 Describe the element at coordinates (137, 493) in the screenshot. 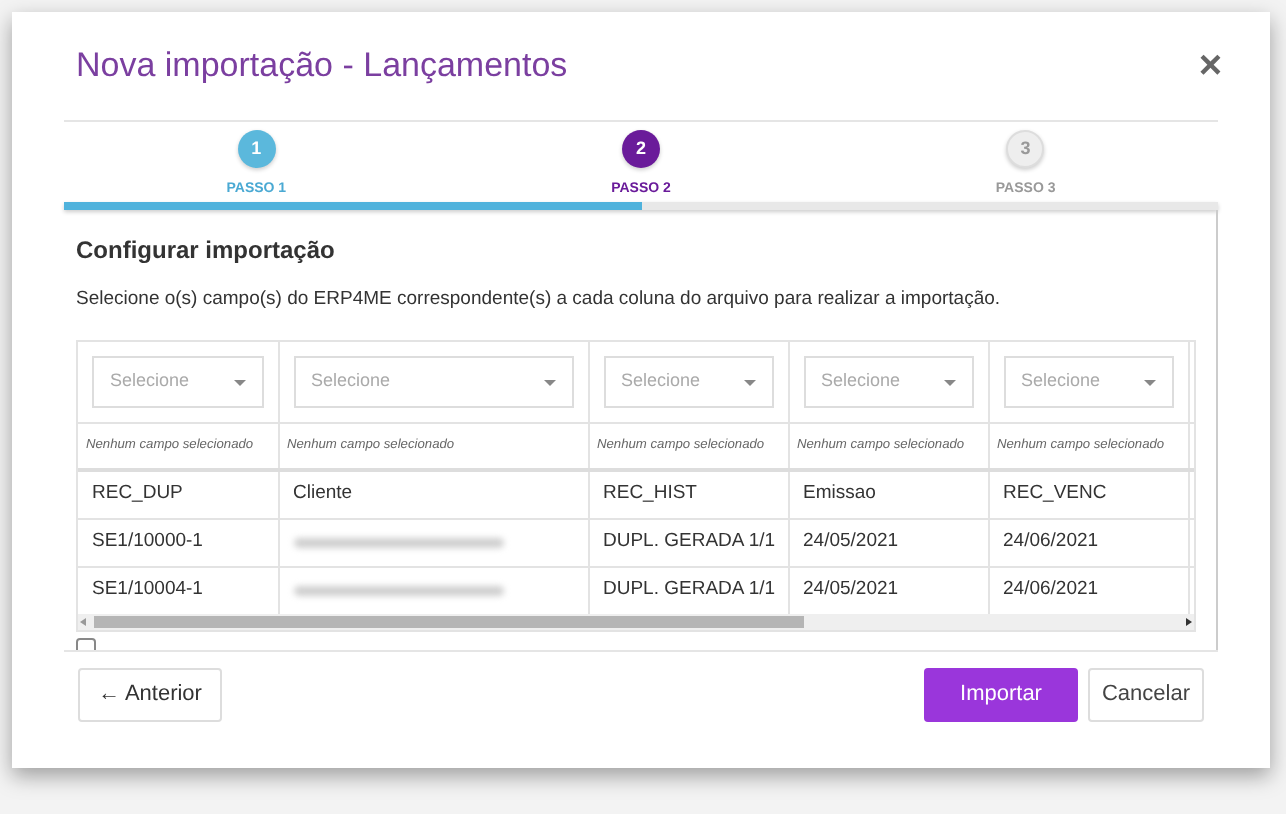

I see `table-cell: REC_DUP` at that location.